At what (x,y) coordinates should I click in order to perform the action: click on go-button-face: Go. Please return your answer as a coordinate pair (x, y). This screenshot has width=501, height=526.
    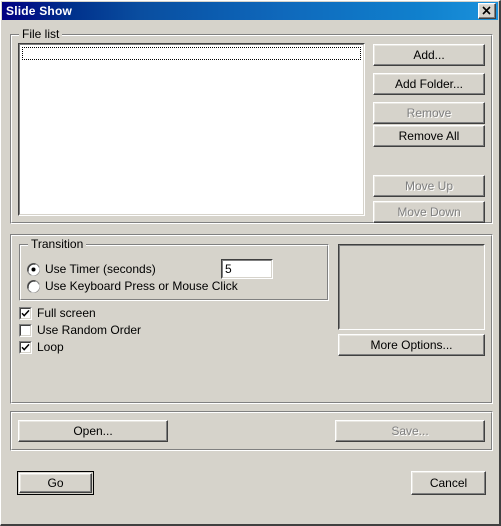
    Looking at the image, I should click on (55, 483).